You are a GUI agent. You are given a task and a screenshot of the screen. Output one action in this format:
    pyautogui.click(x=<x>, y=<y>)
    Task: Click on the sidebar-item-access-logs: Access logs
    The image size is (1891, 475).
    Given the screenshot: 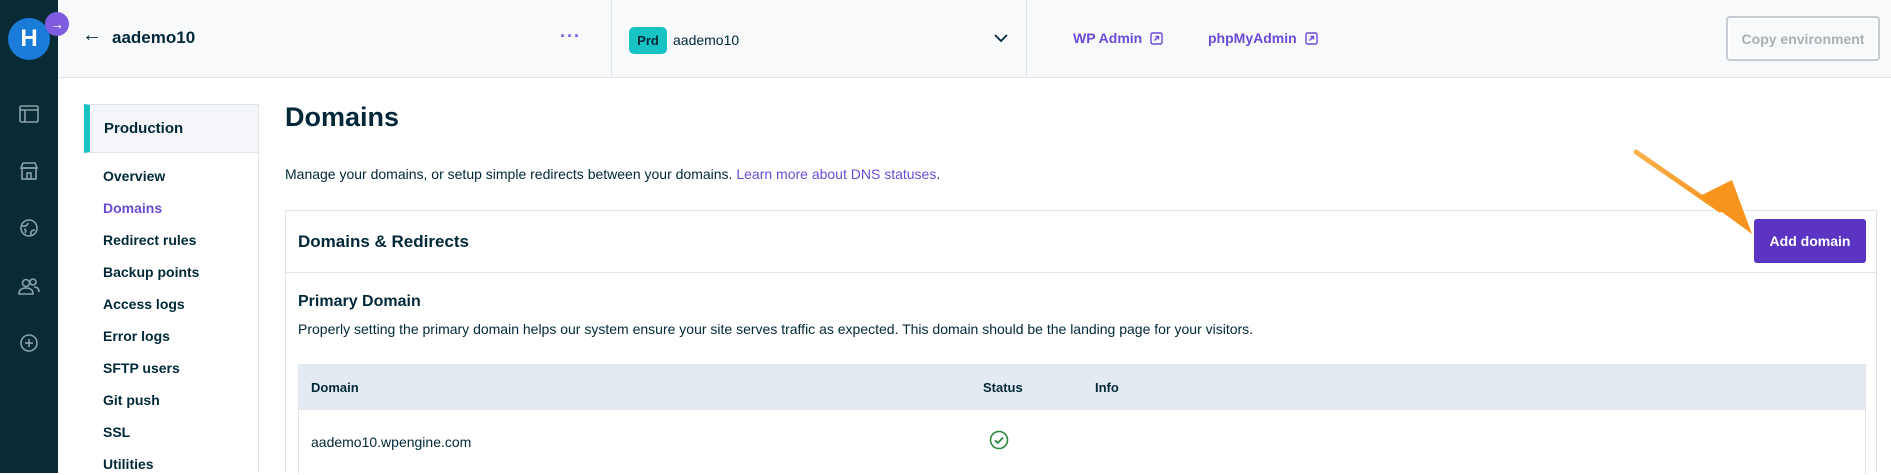 What is the action you would take?
    pyautogui.click(x=144, y=304)
    